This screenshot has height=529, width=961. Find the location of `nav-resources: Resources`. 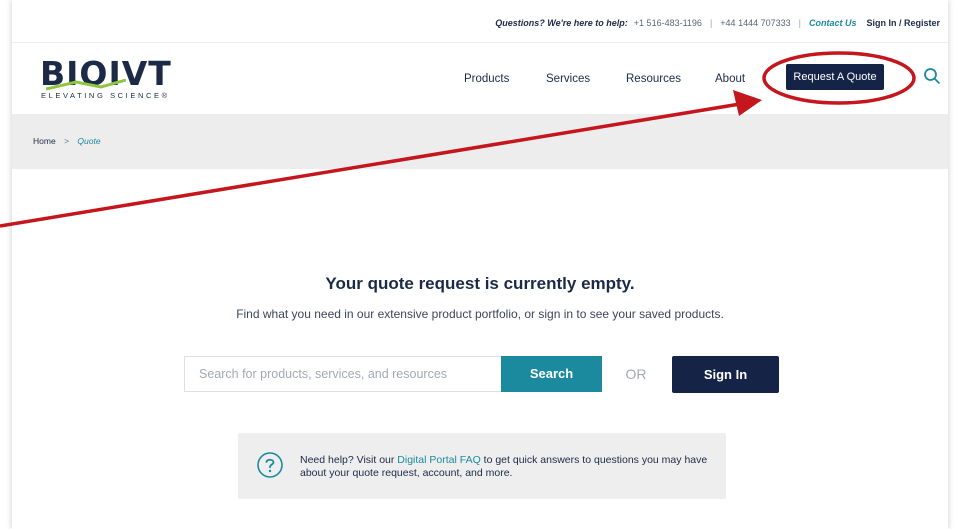

nav-resources: Resources is located at coordinates (653, 79).